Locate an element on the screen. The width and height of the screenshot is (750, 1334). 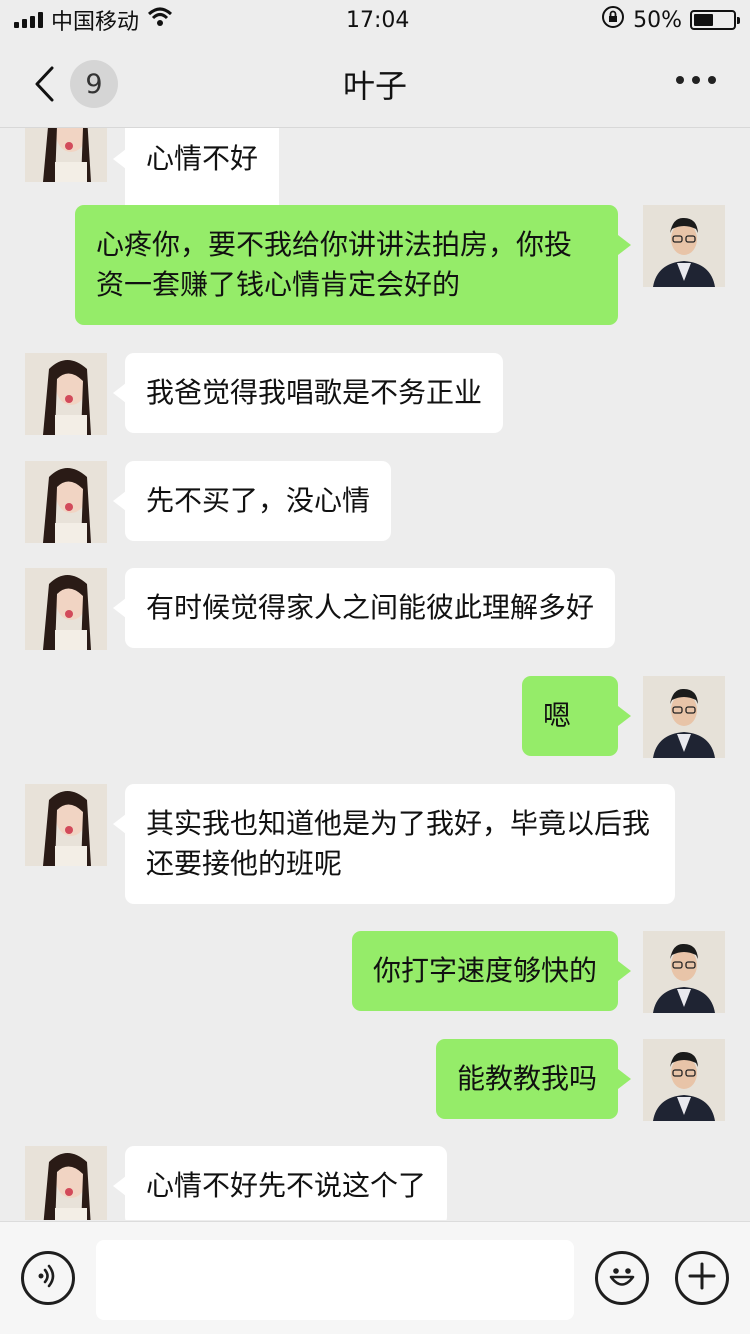
input-bar is located at coordinates (375, 1277).